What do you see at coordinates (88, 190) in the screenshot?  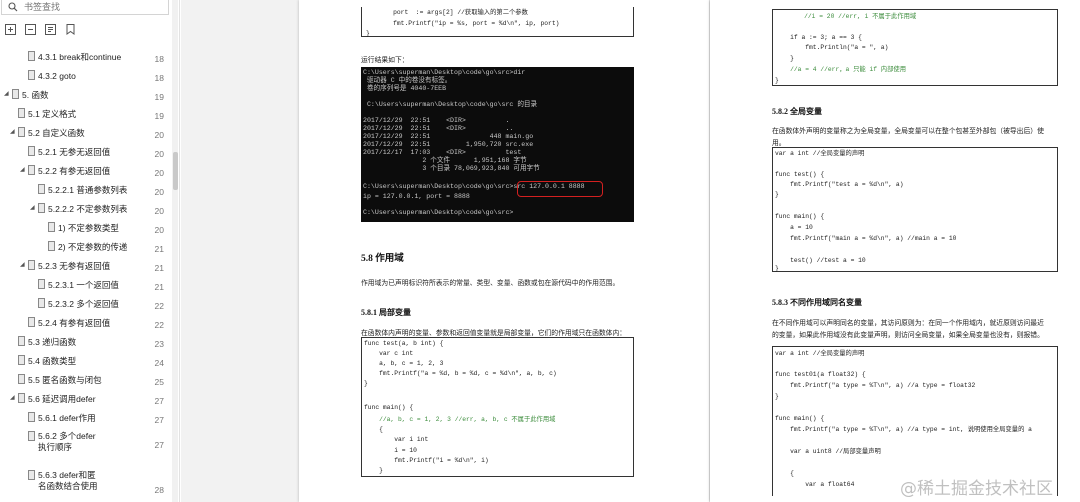 I see `bookmark-label: 5.2.2.1 普通参数列表` at bounding box center [88, 190].